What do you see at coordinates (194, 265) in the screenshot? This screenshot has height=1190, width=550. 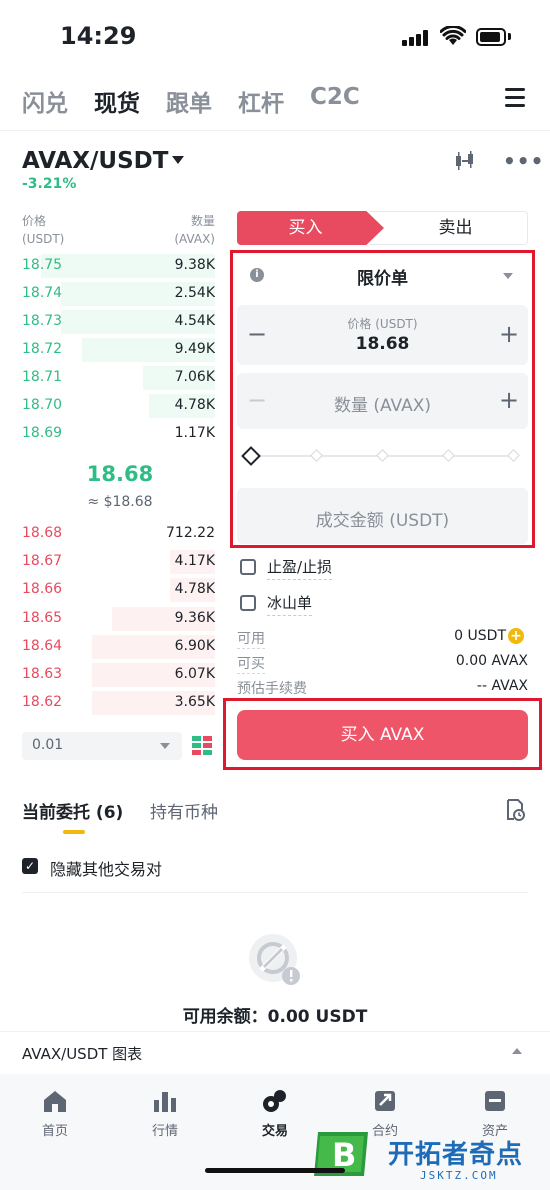 I see `row-quantity: 9.38K` at bounding box center [194, 265].